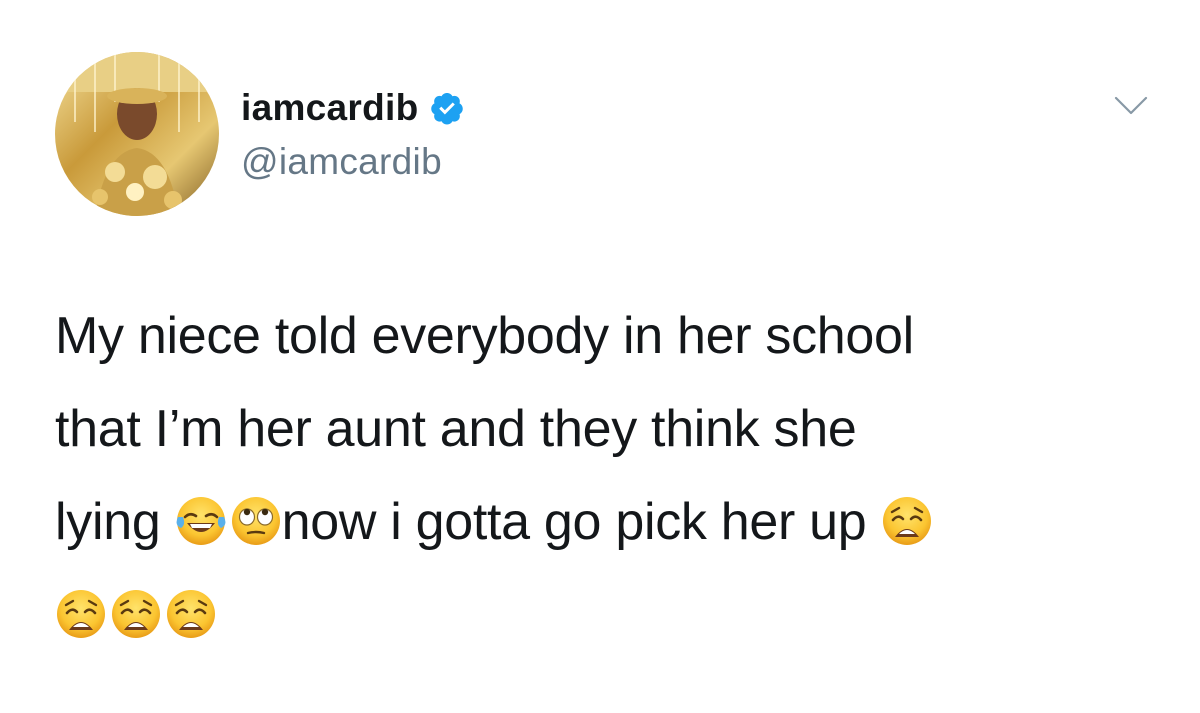 Image resolution: width=1200 pixels, height=713 pixels. What do you see at coordinates (484, 336) in the screenshot?
I see `tweet-line-1: My niece told everybody in her school` at bounding box center [484, 336].